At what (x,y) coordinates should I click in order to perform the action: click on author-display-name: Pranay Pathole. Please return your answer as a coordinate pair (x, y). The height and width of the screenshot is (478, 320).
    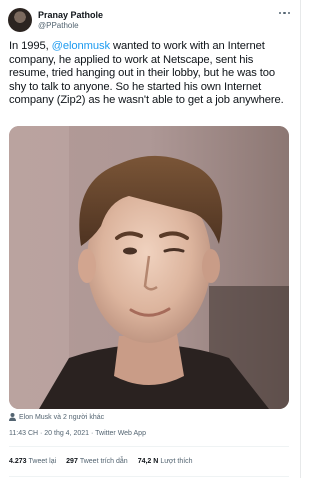
    Looking at the image, I should click on (70, 15).